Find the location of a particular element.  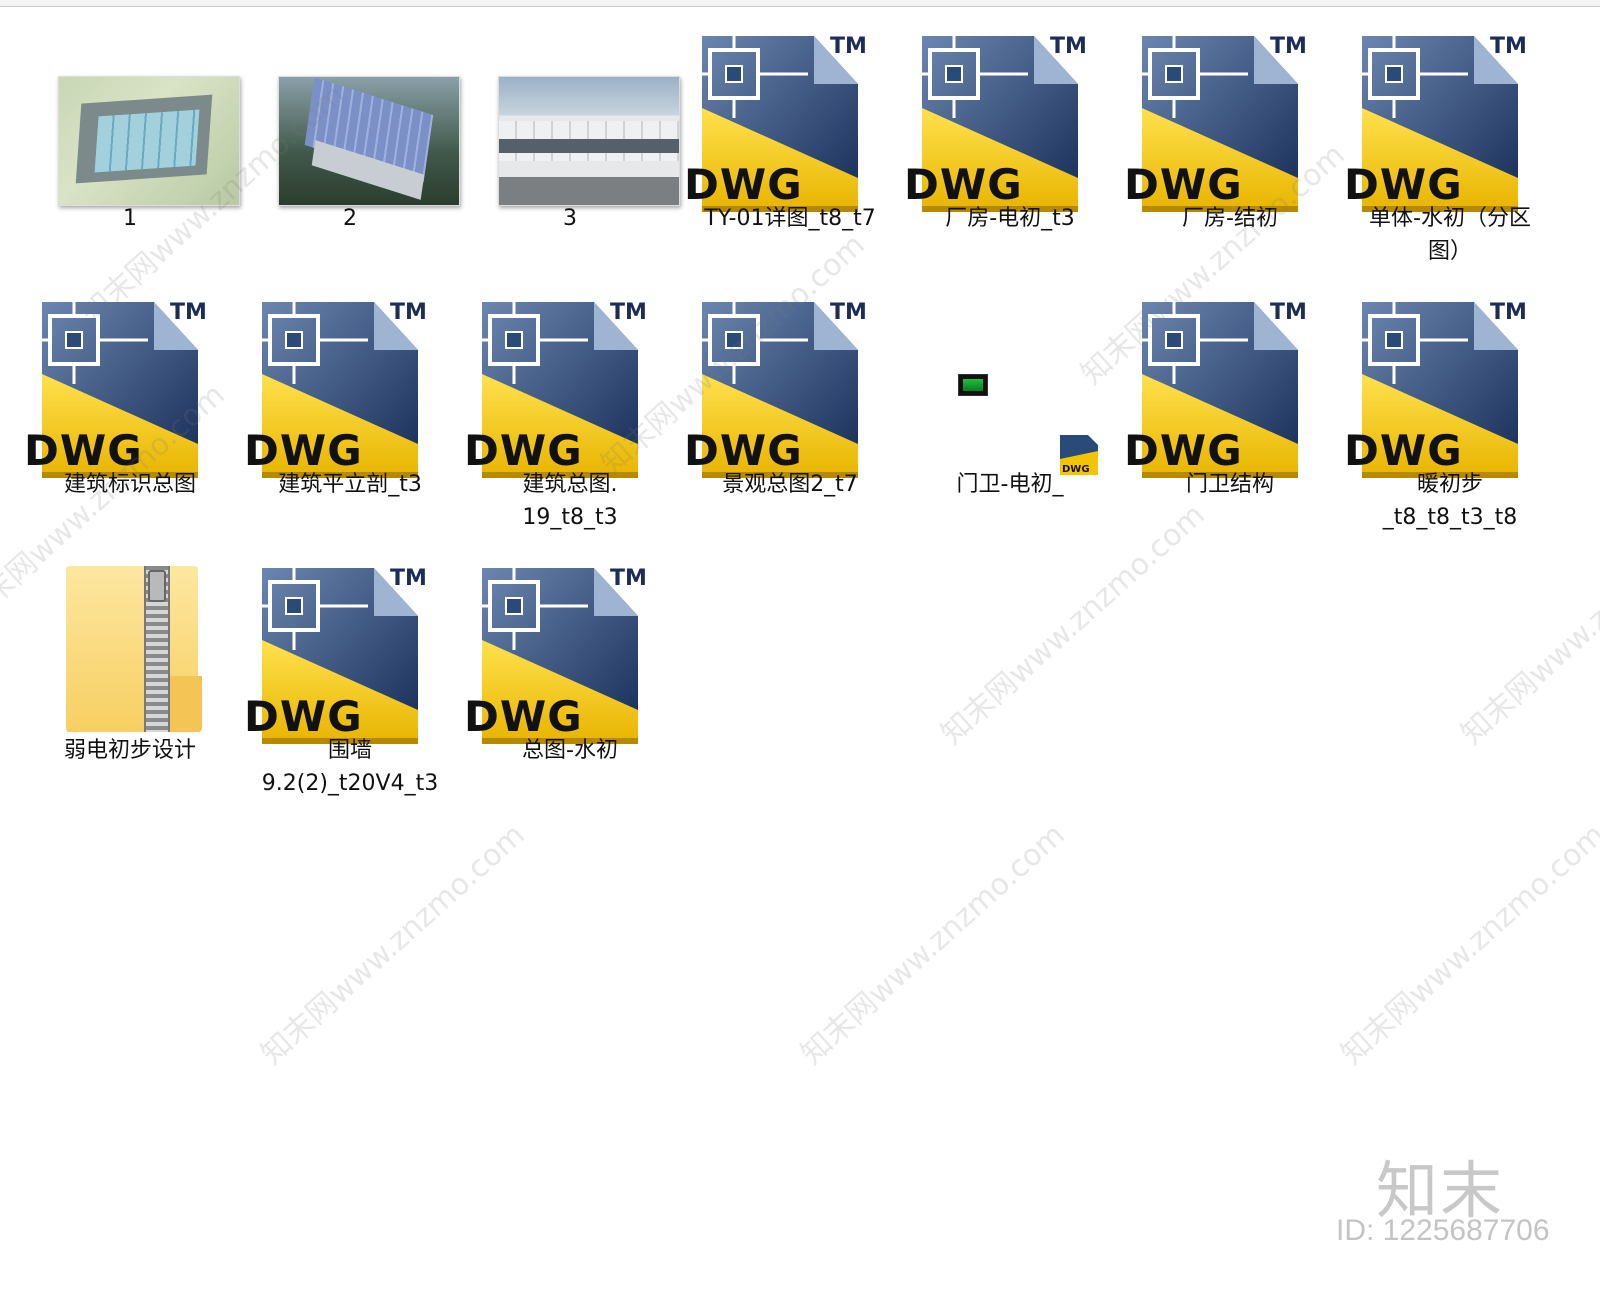

file-item-dwg: DWG TM 景观总图2_t7 is located at coordinates (790, 391).